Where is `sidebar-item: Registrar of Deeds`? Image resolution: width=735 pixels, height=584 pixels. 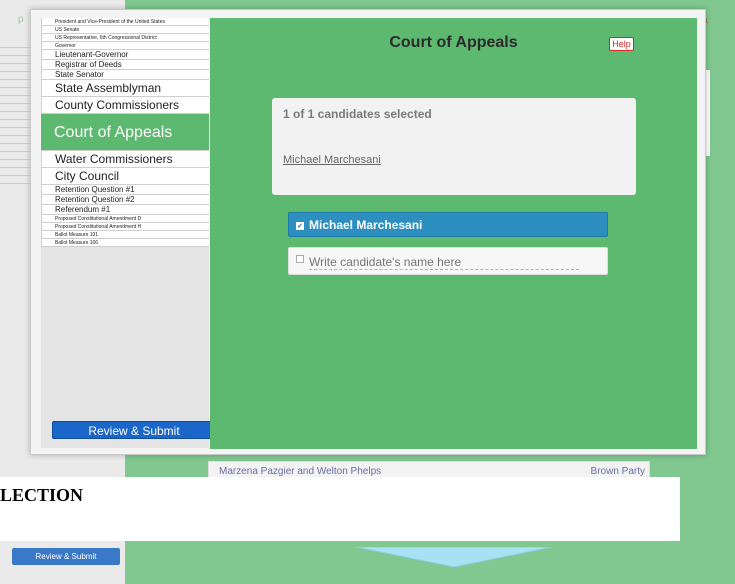 sidebar-item: Registrar of Deeds is located at coordinates (125, 65).